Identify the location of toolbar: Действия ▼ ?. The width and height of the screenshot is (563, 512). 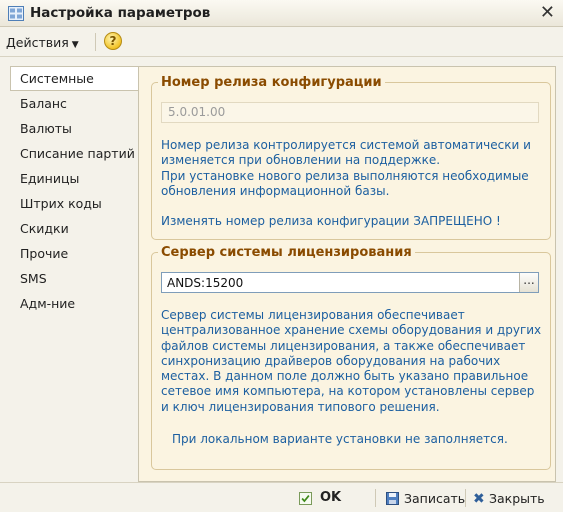
(281, 42).